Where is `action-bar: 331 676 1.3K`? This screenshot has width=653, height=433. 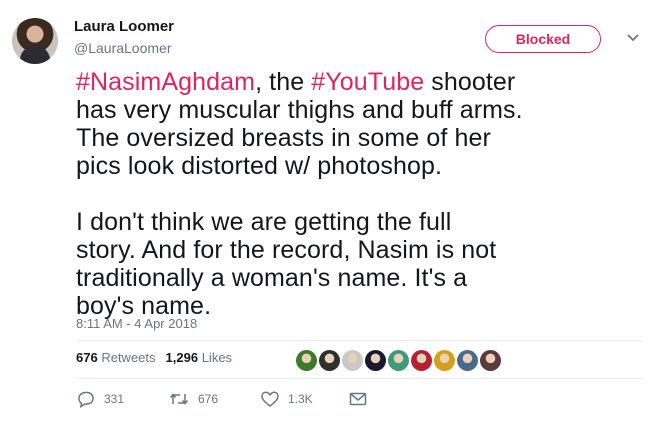 action-bar: 331 676 1.3K is located at coordinates (236, 400).